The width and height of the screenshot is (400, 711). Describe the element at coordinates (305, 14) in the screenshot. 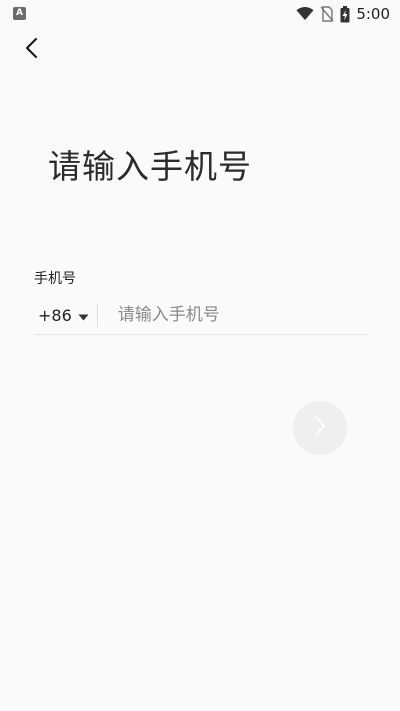

I see `wifi-icon` at that location.